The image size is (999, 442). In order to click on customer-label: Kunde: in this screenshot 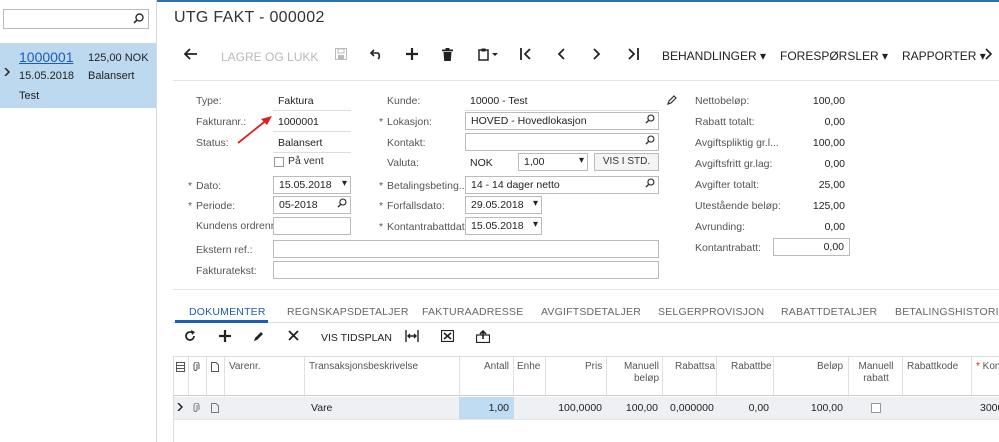, I will do `click(404, 101)`.